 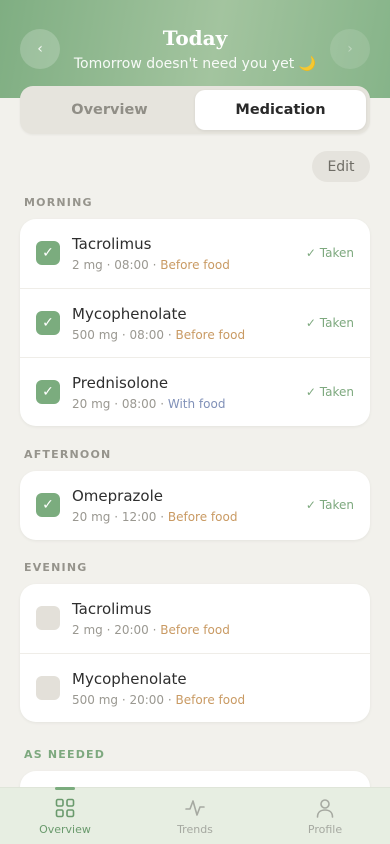 I want to click on nav-label: Trends, so click(x=195, y=829).